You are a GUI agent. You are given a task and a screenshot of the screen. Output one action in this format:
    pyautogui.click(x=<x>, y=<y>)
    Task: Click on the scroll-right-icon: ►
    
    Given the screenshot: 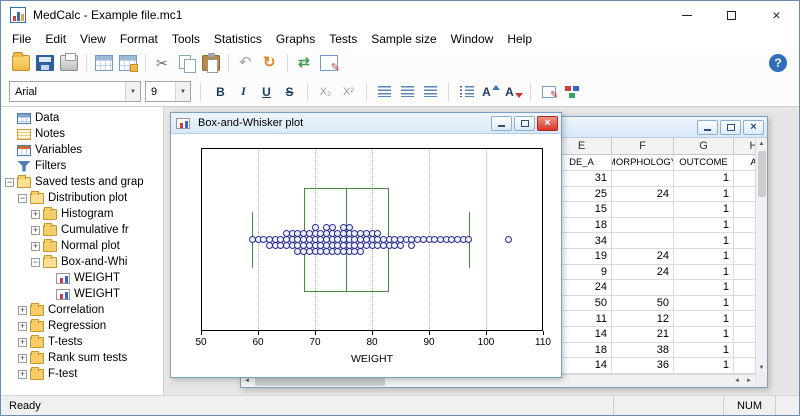 What is the action you would take?
    pyautogui.click(x=749, y=381)
    